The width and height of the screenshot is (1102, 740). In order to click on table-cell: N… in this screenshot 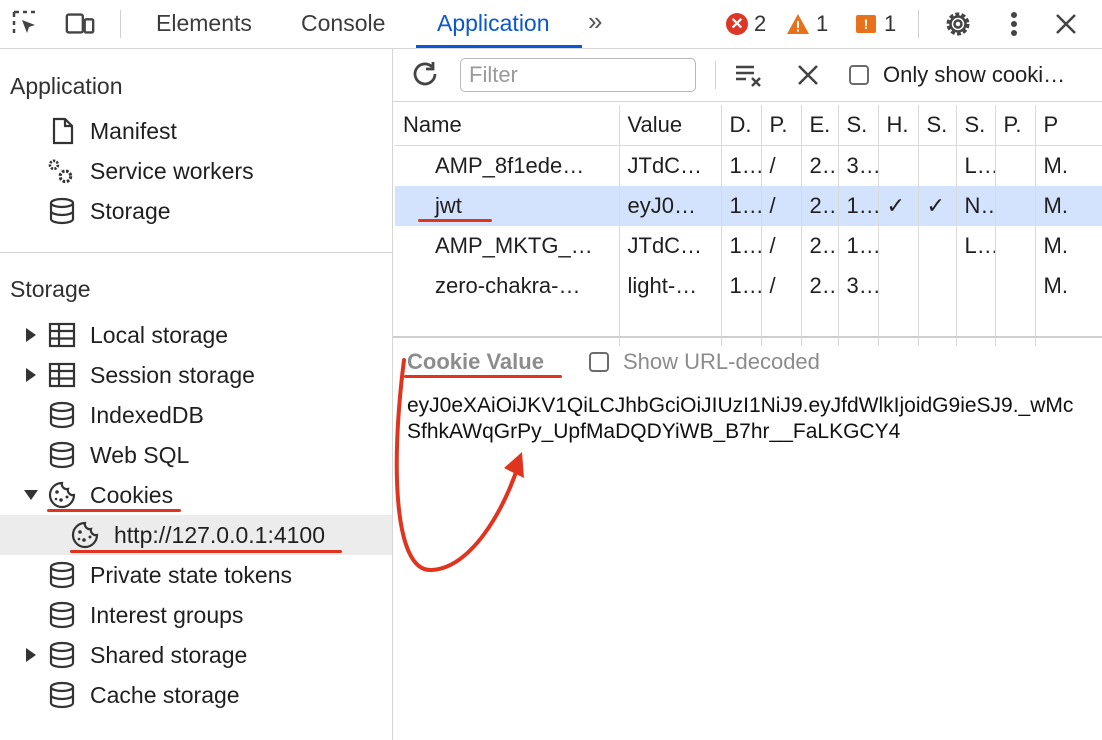, I will do `click(976, 206)`.